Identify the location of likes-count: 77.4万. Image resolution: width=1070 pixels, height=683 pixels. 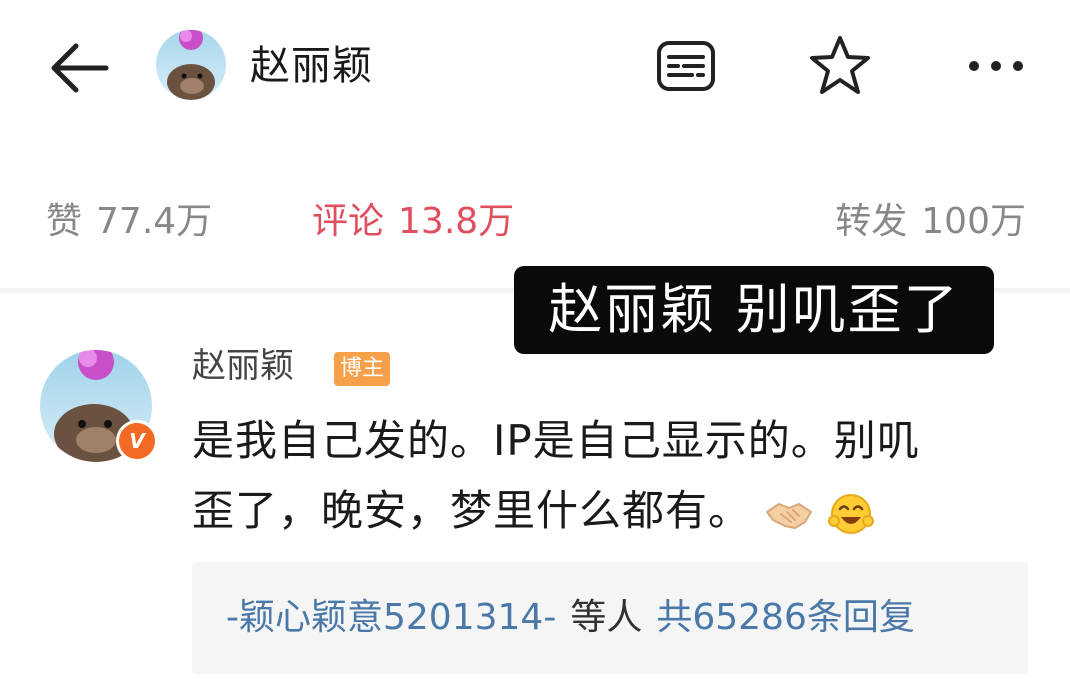
(154, 221).